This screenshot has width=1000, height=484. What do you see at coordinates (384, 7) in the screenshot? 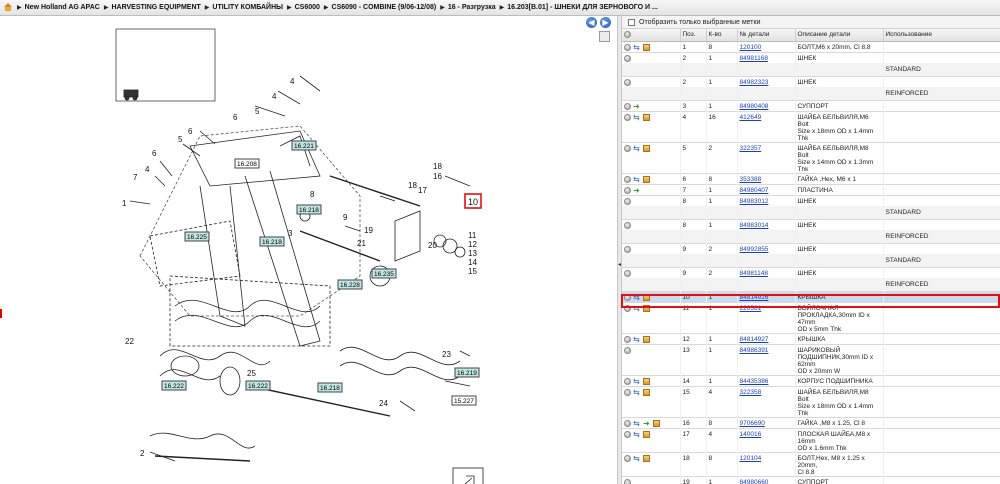
I see `breadcrumb-item: CS6090 - COMBINE (9/06-12/08)` at bounding box center [384, 7].